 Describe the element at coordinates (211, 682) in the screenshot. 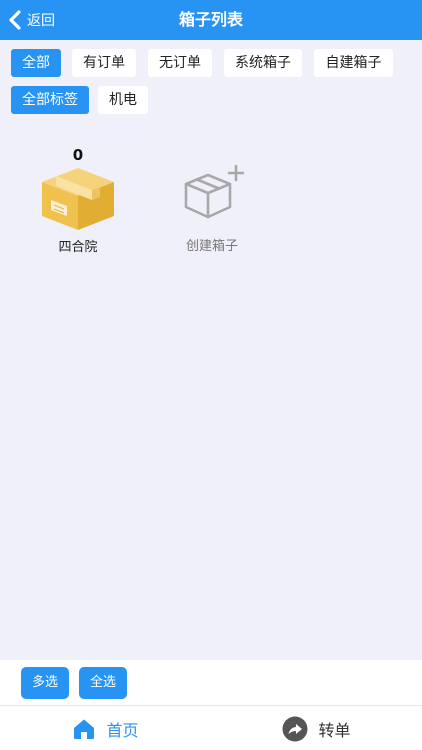

I see `bottom-action-bar: 多选 全选` at that location.